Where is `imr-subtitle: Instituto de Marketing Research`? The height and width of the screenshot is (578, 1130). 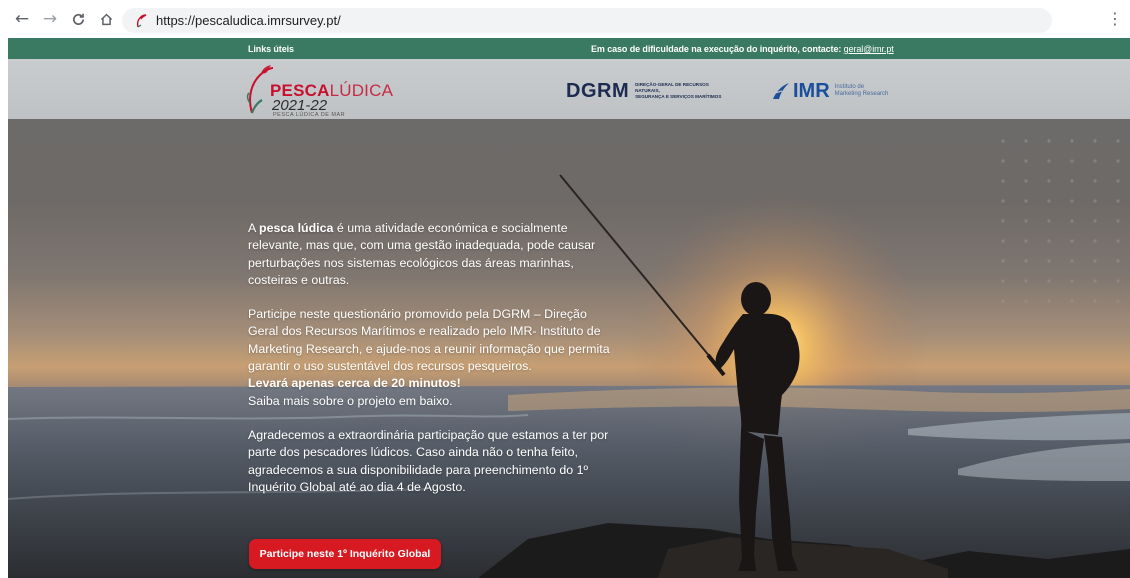 imr-subtitle: Instituto de Marketing Research is located at coordinates (861, 90).